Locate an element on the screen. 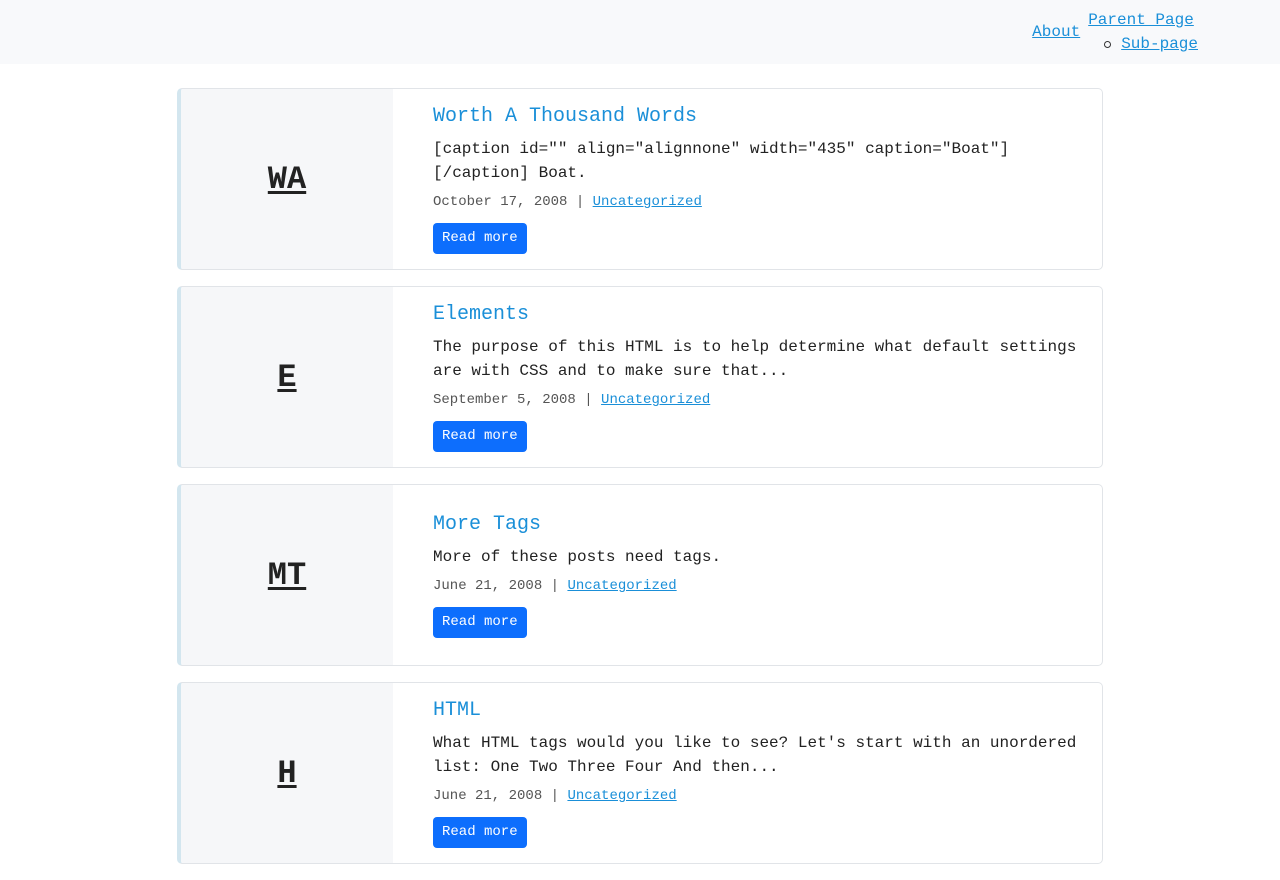 The image size is (1280, 880). post-title: Worth A Thousand Words is located at coordinates (756, 117).